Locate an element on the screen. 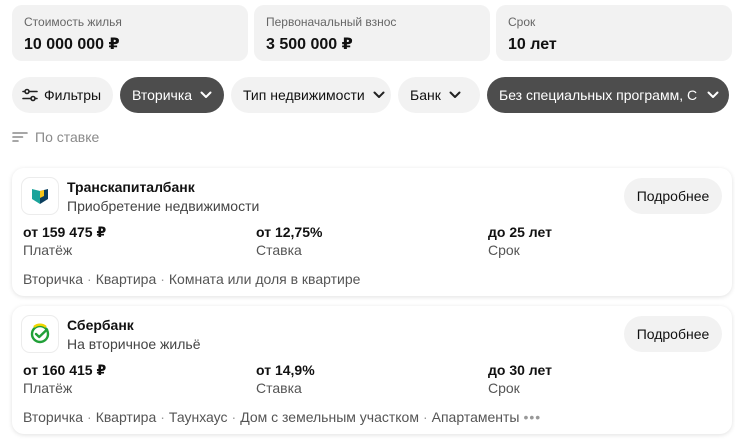 The width and height of the screenshot is (735, 439). property-type-dropdown: Тип недвижимости is located at coordinates (311, 95).